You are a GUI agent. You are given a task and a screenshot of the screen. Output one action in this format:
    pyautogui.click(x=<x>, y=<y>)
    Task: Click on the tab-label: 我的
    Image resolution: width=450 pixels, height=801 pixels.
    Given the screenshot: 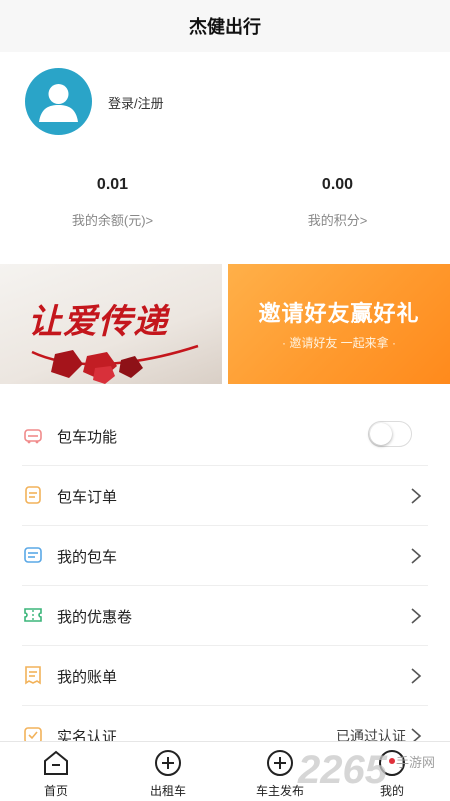 What is the action you would take?
    pyautogui.click(x=391, y=791)
    